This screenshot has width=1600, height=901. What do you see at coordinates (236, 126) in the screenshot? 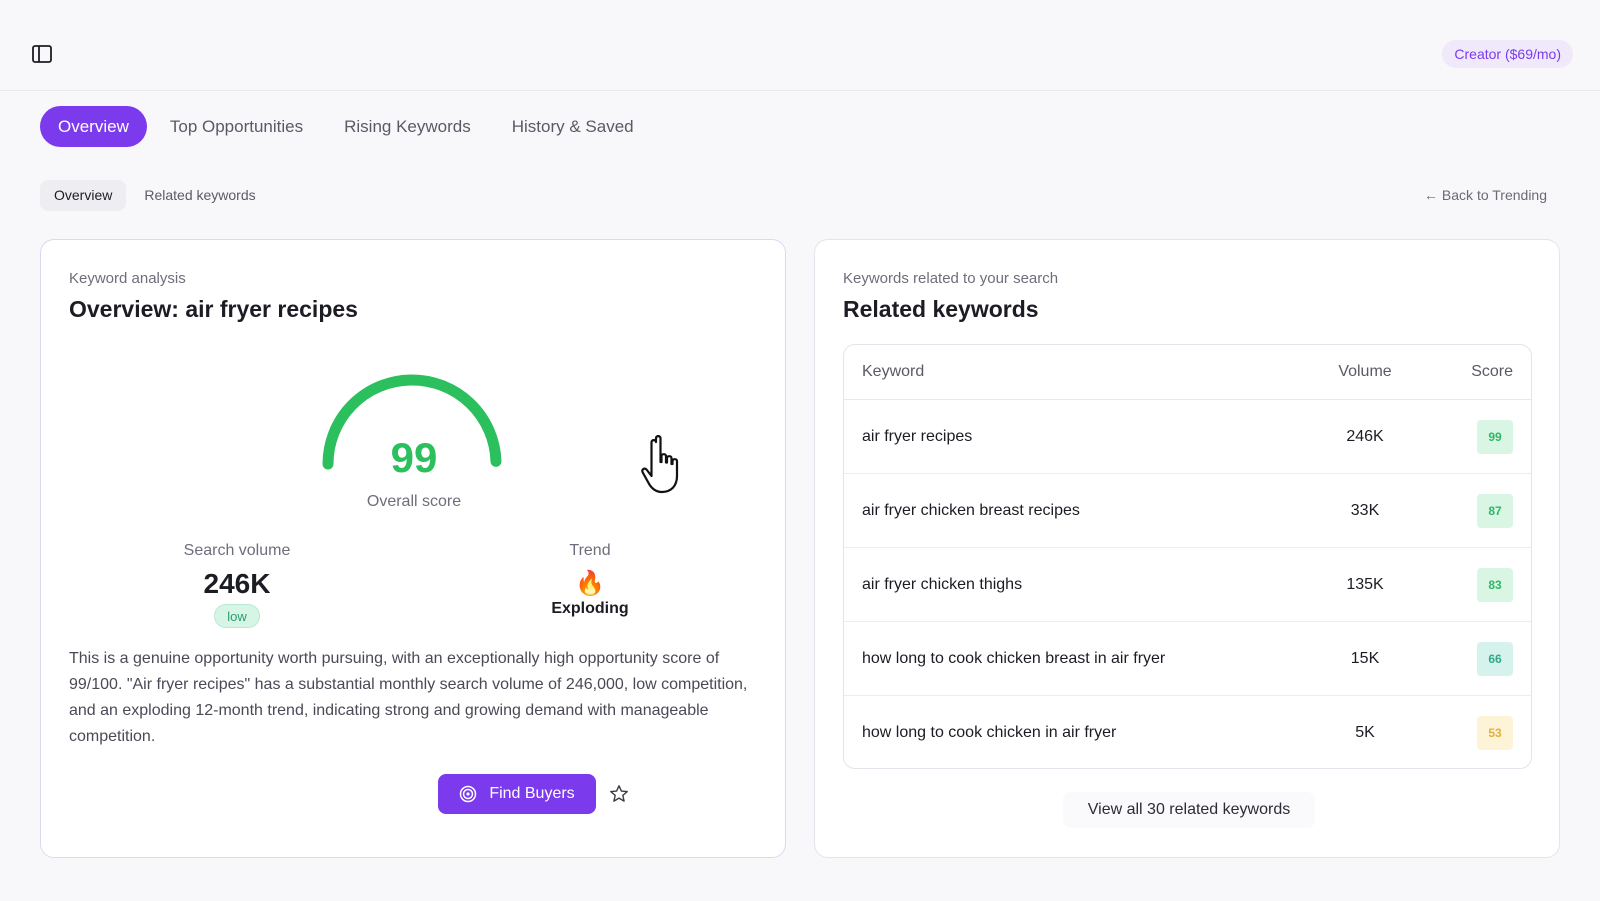
I see `tab-top-opportunities: Top Opportunities` at bounding box center [236, 126].